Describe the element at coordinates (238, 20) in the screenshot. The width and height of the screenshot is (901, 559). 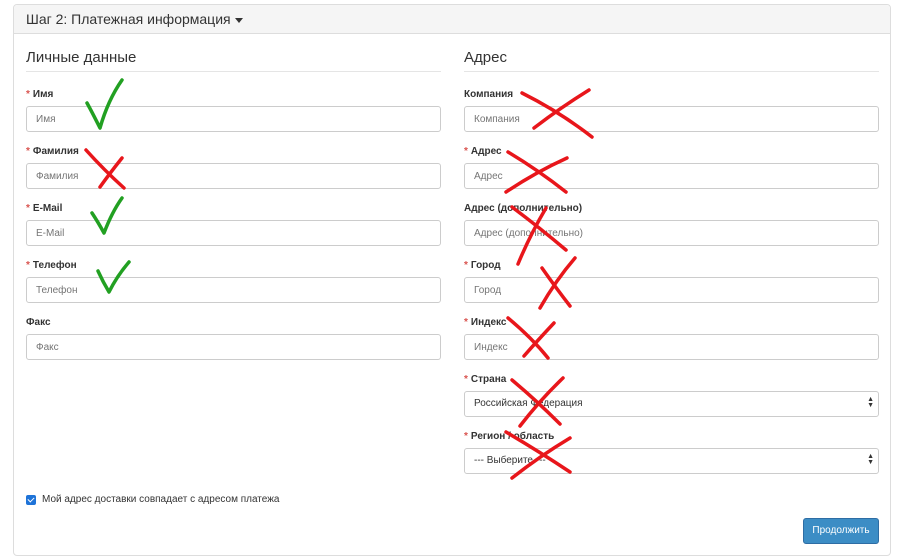
I see `caret-down-icon` at that location.